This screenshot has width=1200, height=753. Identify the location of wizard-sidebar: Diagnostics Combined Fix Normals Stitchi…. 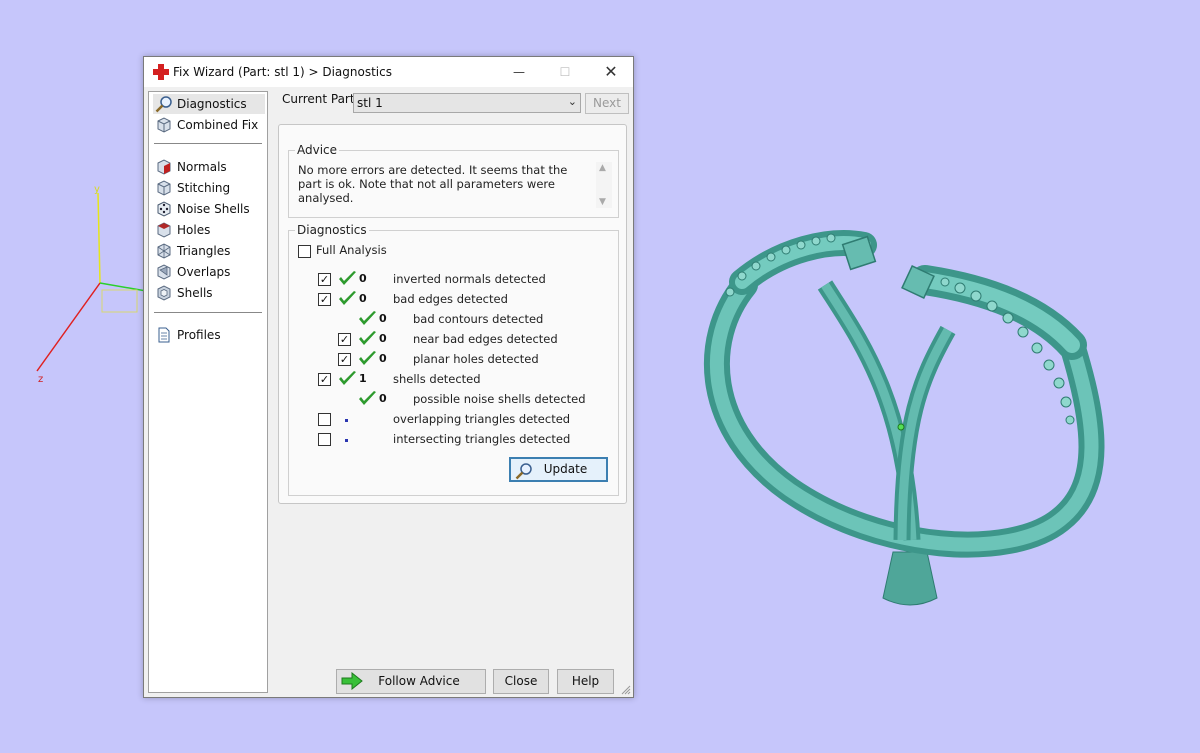
(208, 392).